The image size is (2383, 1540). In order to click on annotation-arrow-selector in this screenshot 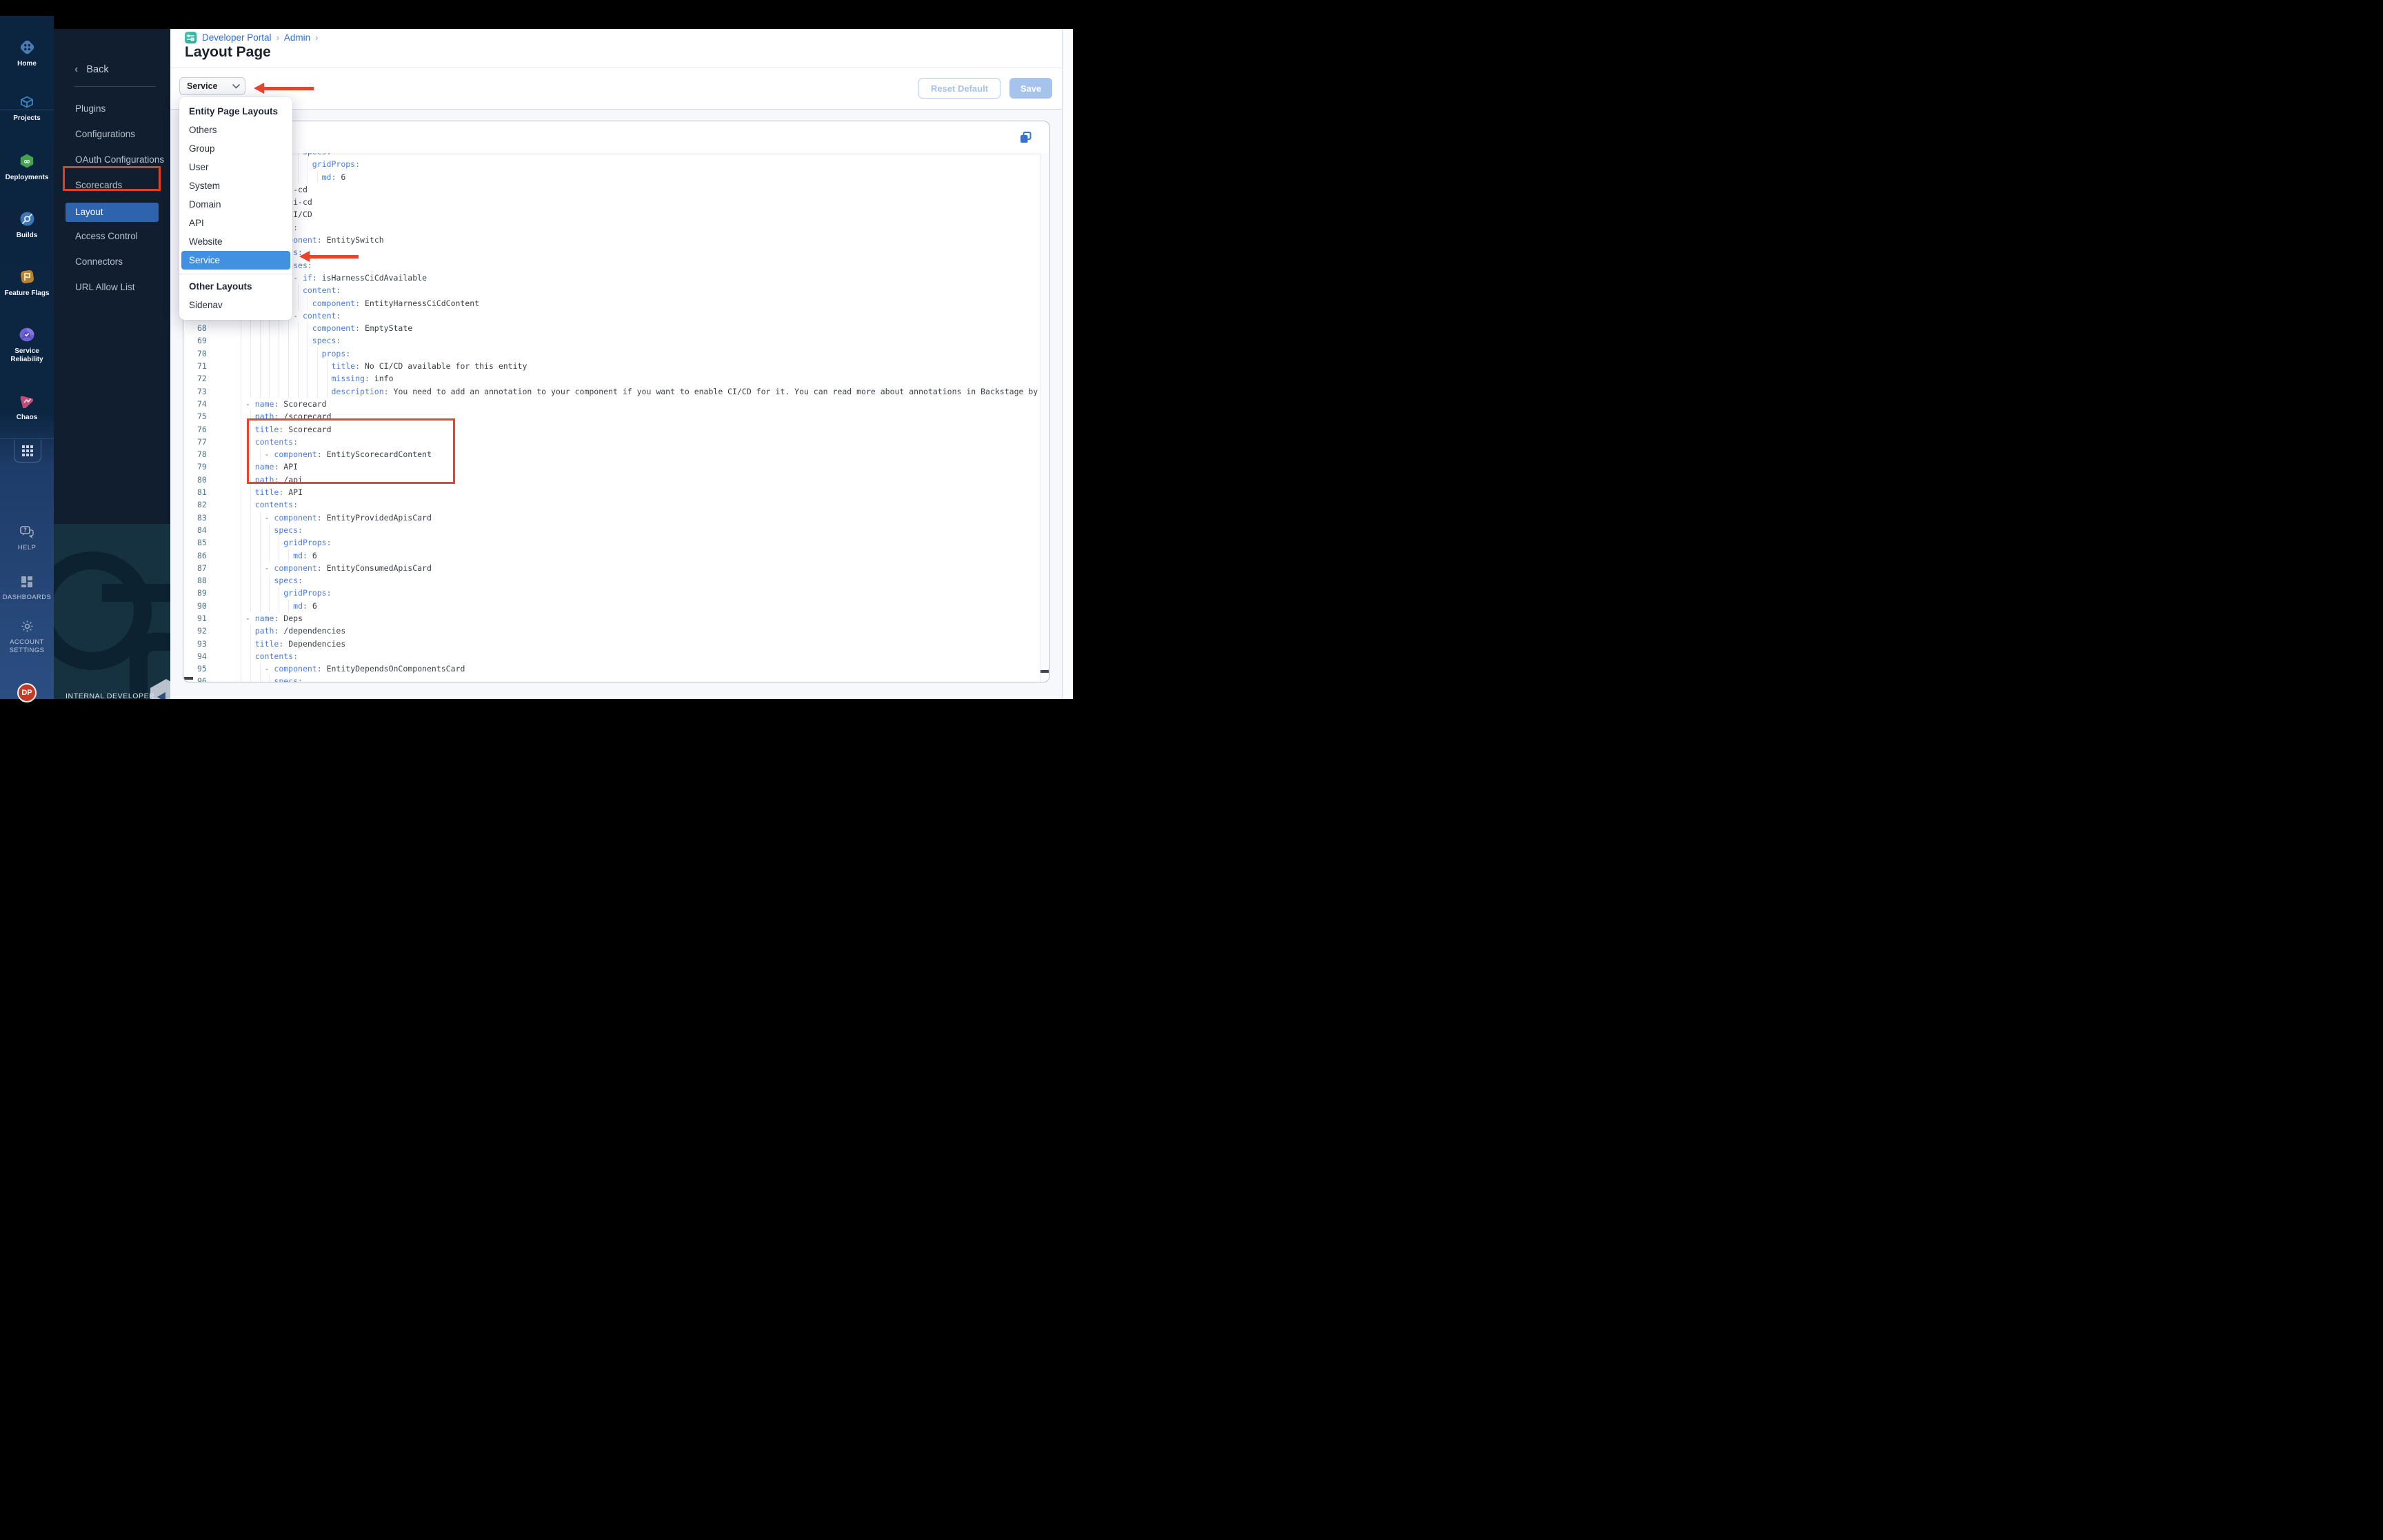, I will do `click(259, 88)`.